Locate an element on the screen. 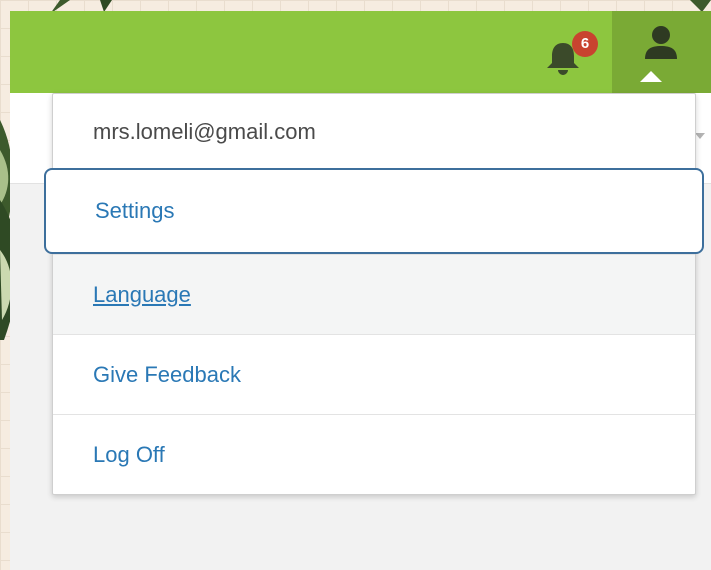 Image resolution: width=711 pixels, height=570 pixels. menu-item-language: Language is located at coordinates (374, 294).